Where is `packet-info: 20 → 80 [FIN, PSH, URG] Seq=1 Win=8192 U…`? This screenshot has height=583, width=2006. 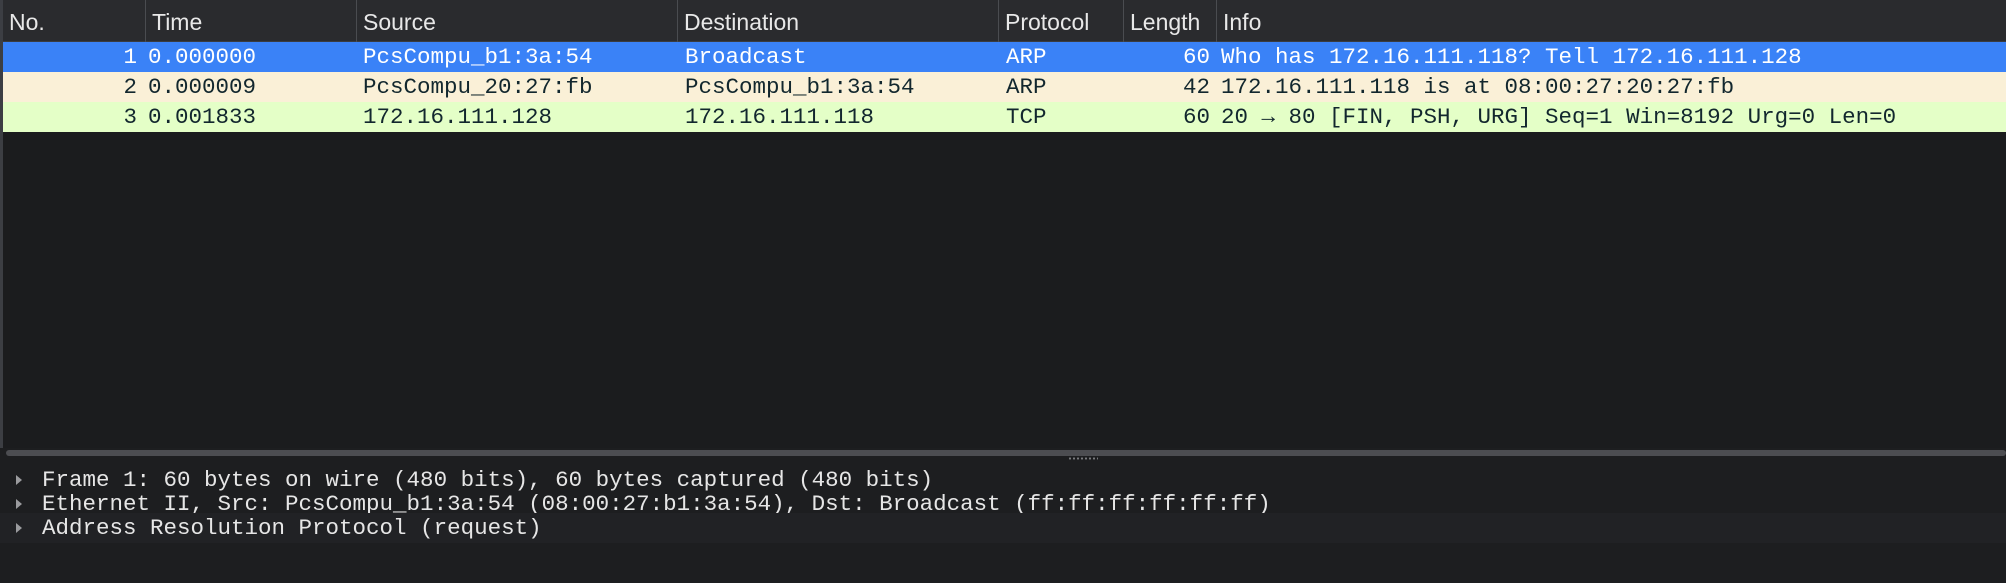
packet-info: 20 → 80 [FIN, PSH, URG] Seq=1 Win=8192 U… is located at coordinates (1559, 117).